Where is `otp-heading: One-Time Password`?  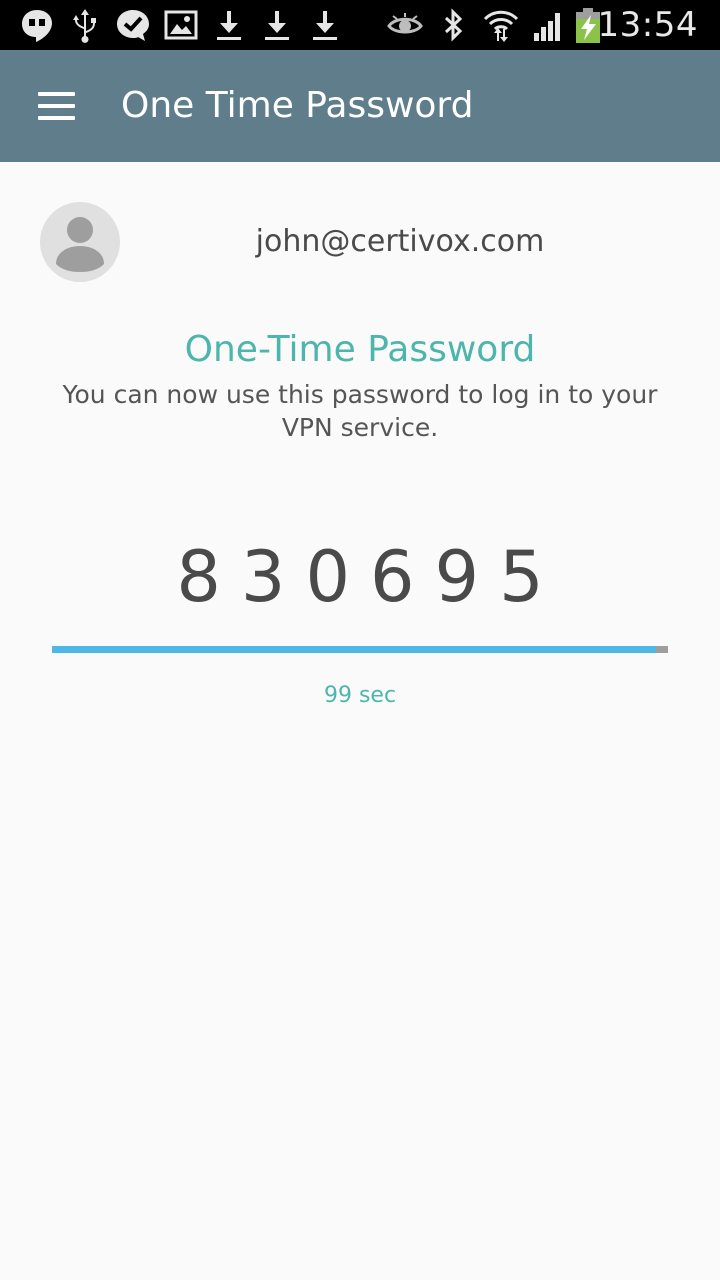 otp-heading: One-Time Password is located at coordinates (360, 349).